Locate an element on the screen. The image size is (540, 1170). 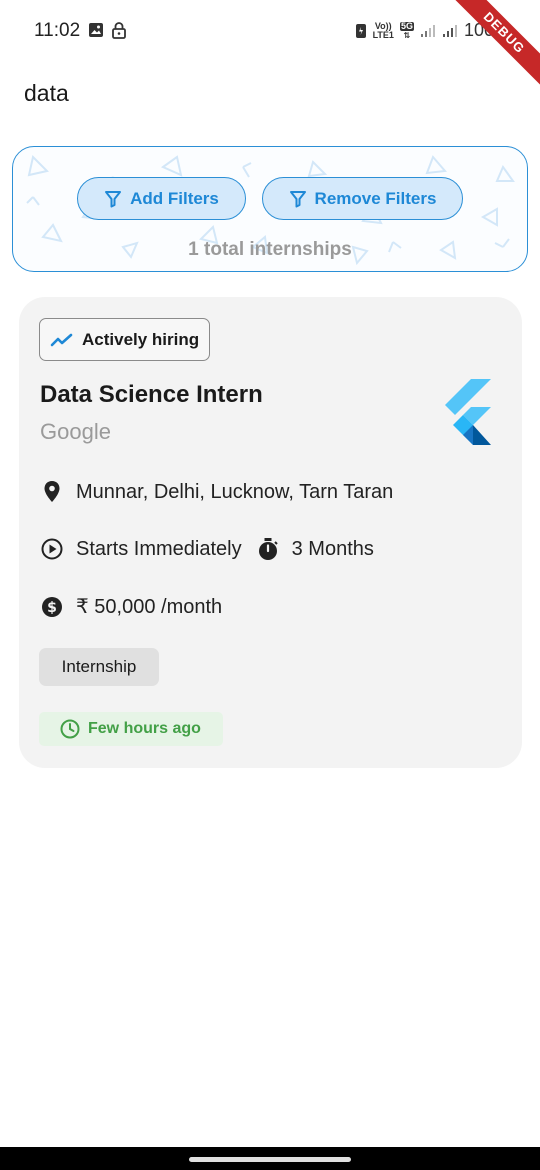
internship-type-chip: Internship is located at coordinates (99, 667).